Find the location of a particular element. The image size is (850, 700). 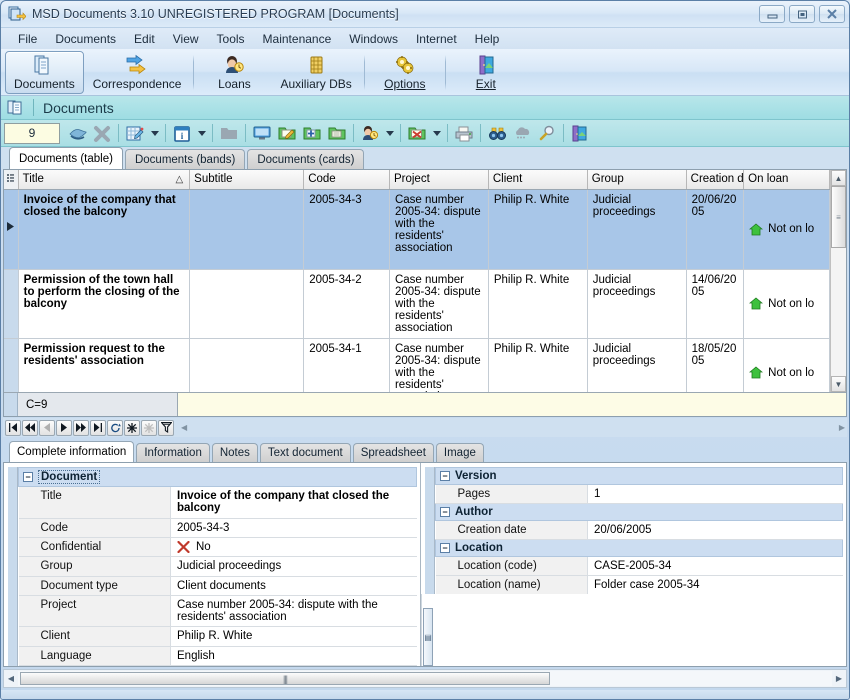

scroll-thumb: ≡ is located at coordinates (838, 217).